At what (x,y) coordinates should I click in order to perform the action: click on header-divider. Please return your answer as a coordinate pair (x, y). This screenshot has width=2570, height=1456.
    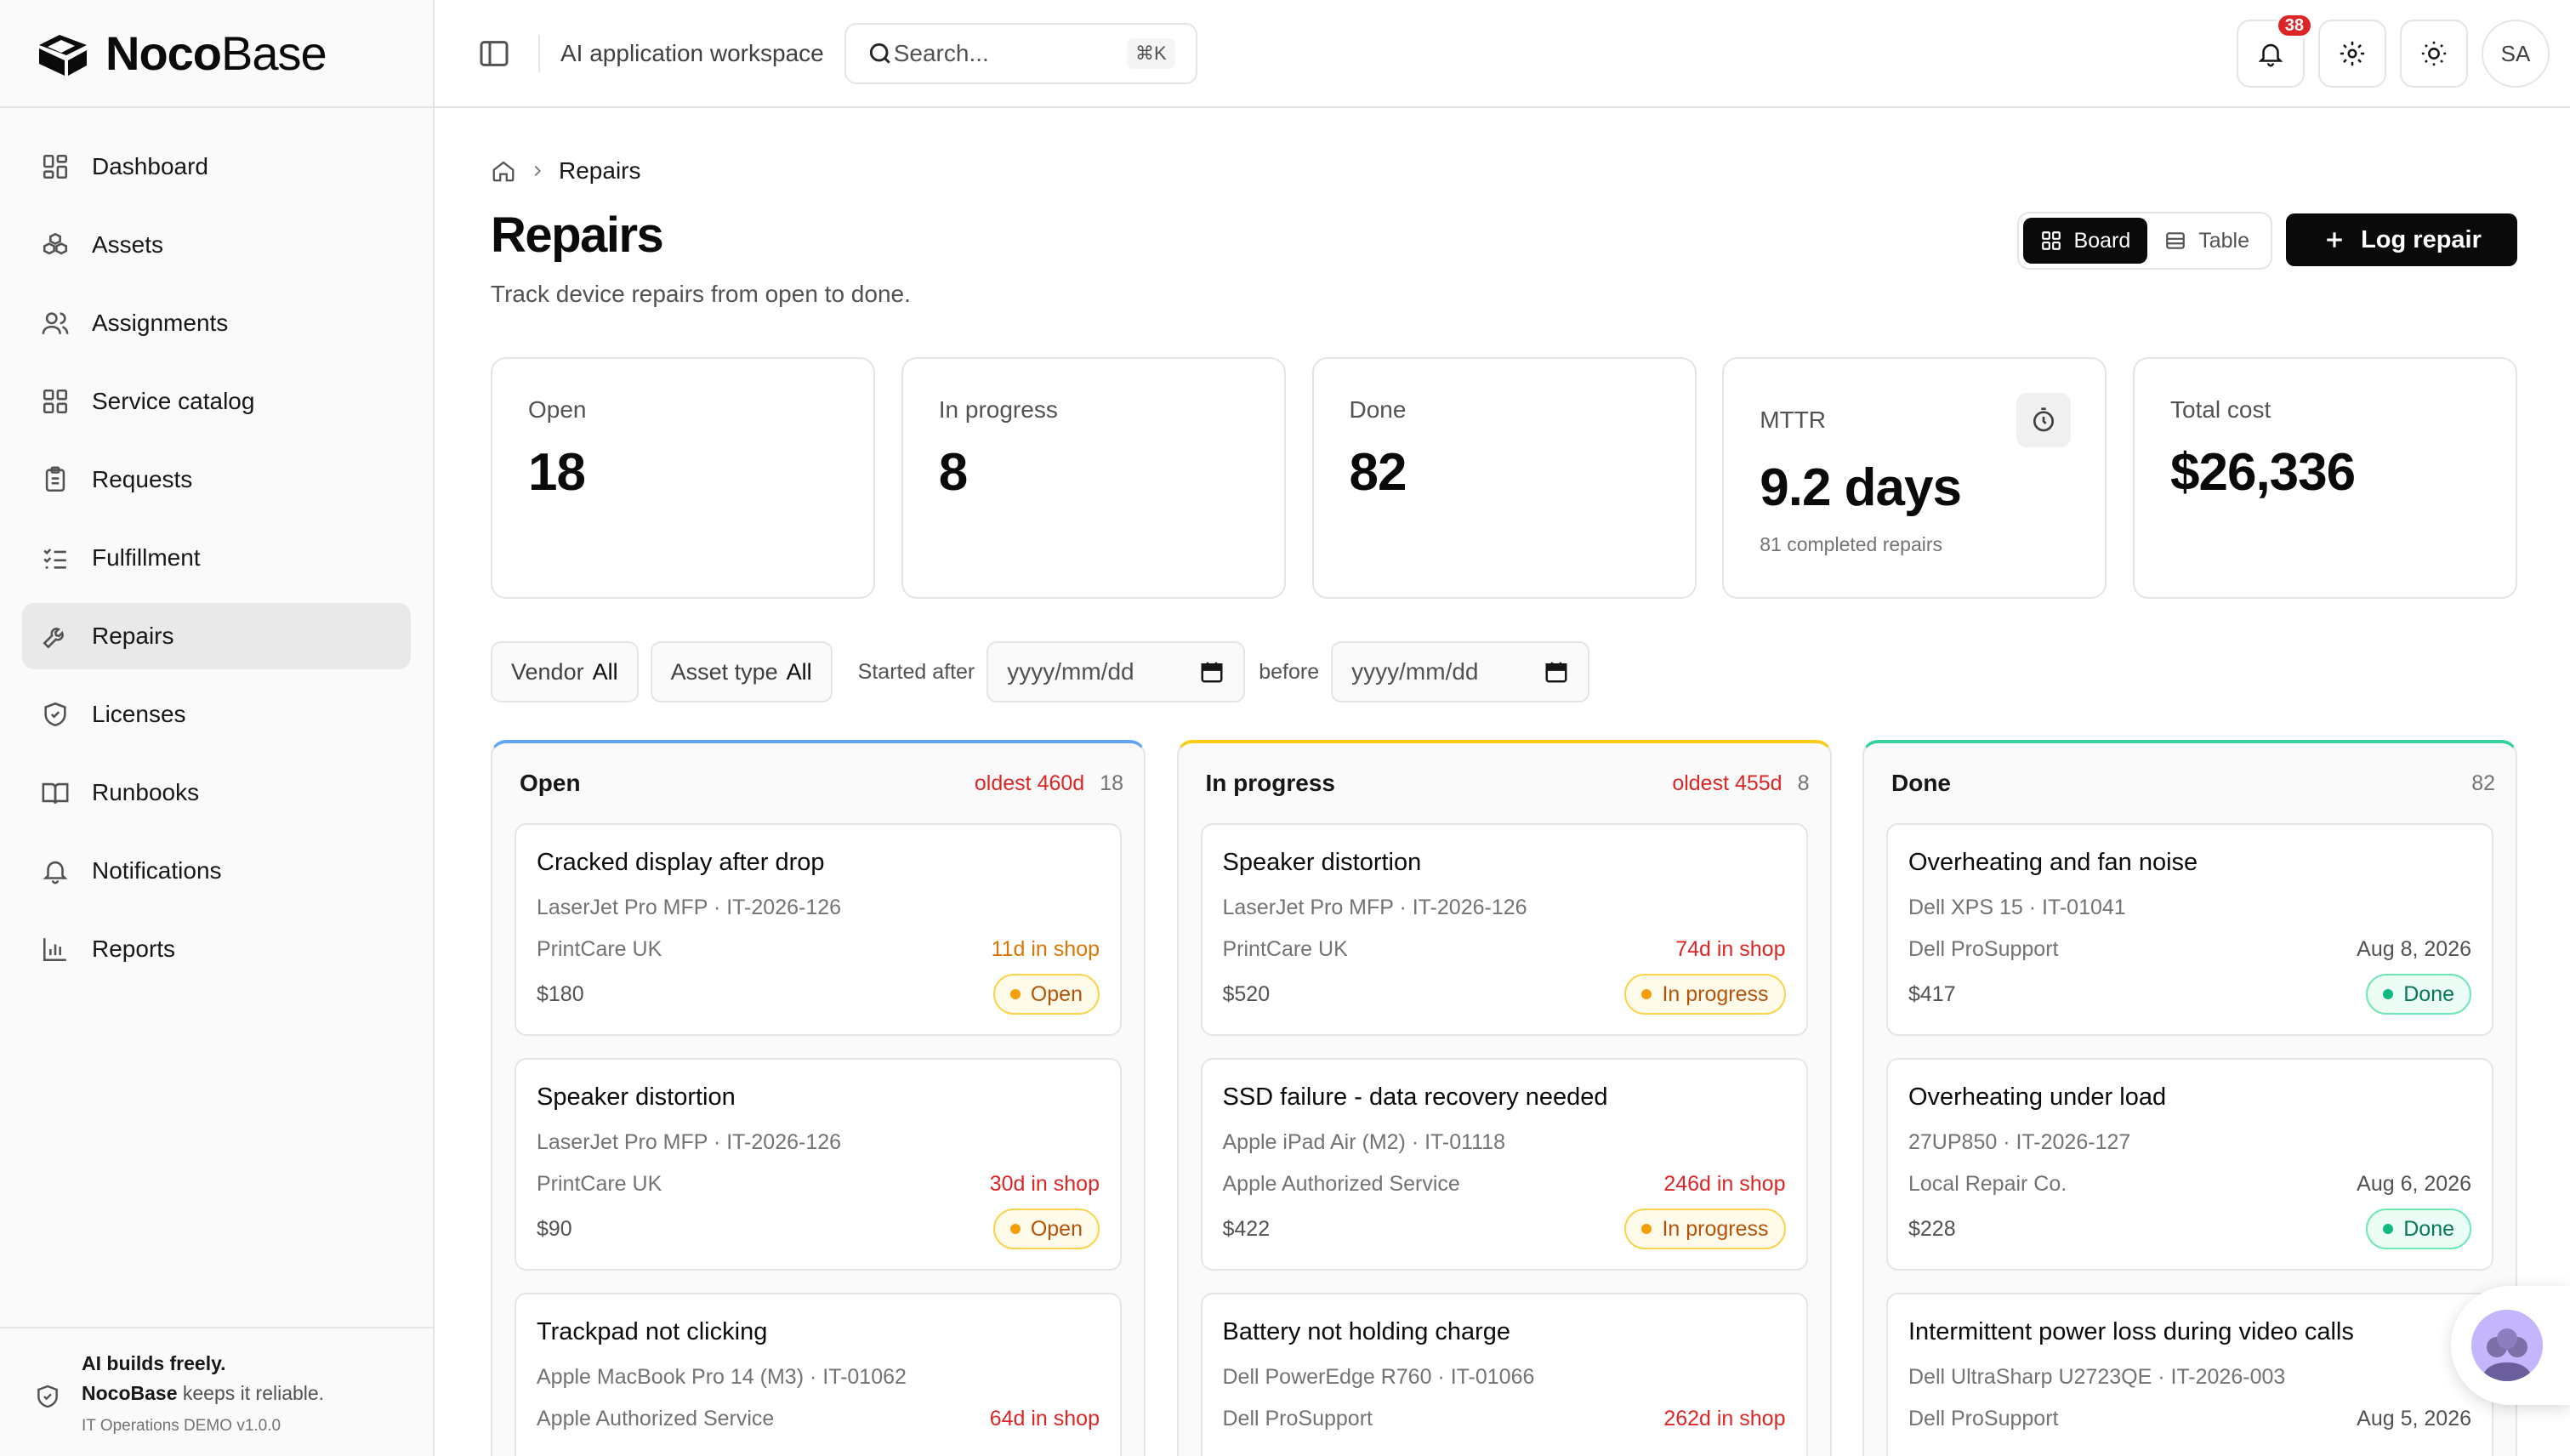
    Looking at the image, I should click on (539, 53).